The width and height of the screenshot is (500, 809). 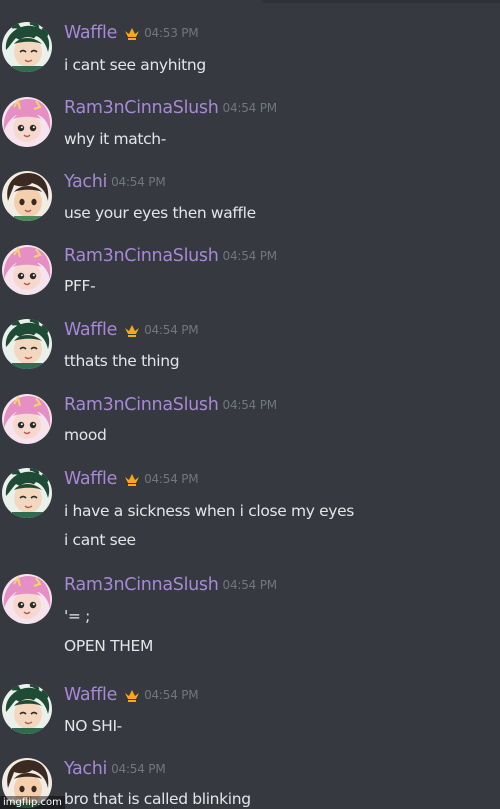 I want to click on message-text: i cant see anyhitng, so click(x=135, y=65).